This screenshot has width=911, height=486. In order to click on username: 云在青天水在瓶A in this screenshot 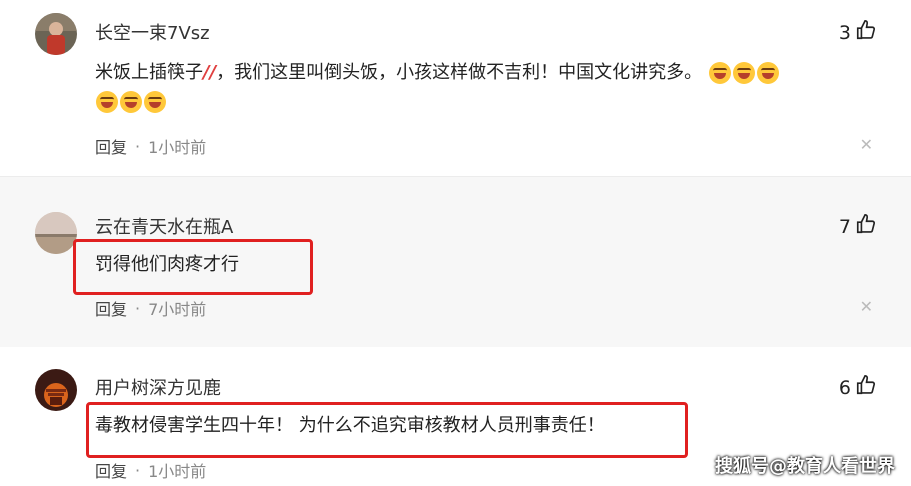, I will do `click(164, 226)`.